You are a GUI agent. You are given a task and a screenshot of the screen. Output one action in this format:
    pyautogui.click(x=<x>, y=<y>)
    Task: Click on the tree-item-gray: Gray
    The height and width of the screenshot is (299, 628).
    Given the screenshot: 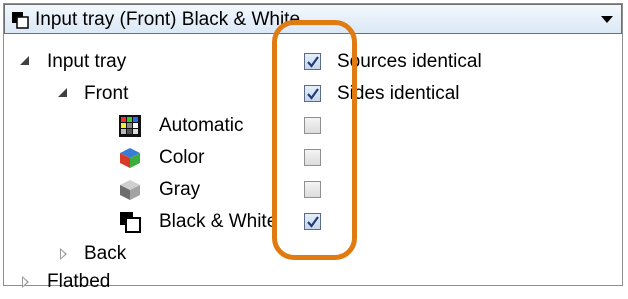 What is the action you would take?
    pyautogui.click(x=198, y=191)
    